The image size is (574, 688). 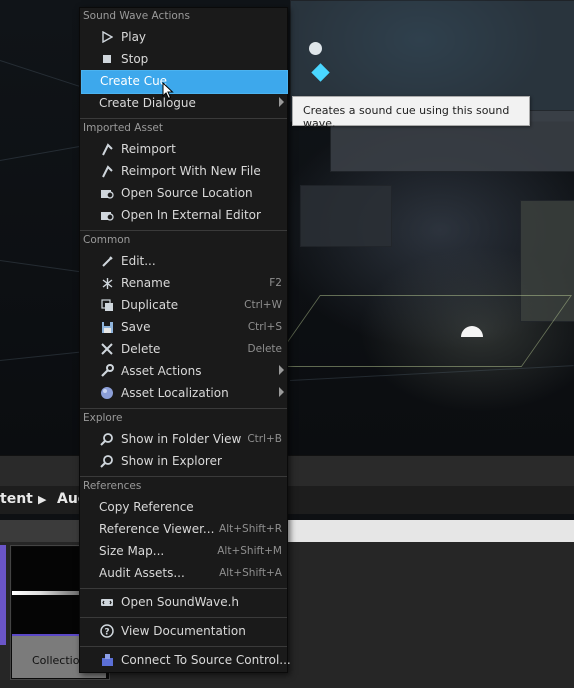 What do you see at coordinates (103, 418) in the screenshot?
I see `section-header-explore: Explore` at bounding box center [103, 418].